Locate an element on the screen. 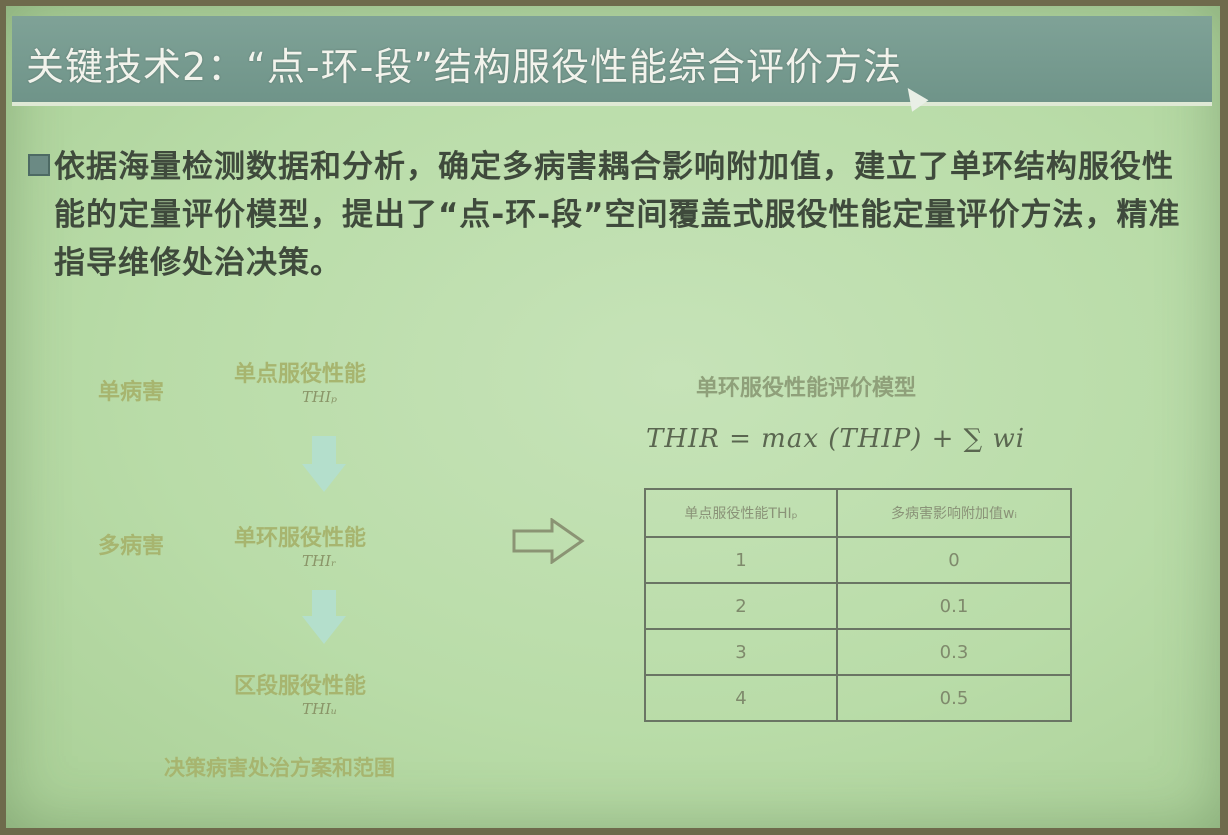 The width and height of the screenshot is (1228, 835). table-cell: 3 is located at coordinates (741, 652).